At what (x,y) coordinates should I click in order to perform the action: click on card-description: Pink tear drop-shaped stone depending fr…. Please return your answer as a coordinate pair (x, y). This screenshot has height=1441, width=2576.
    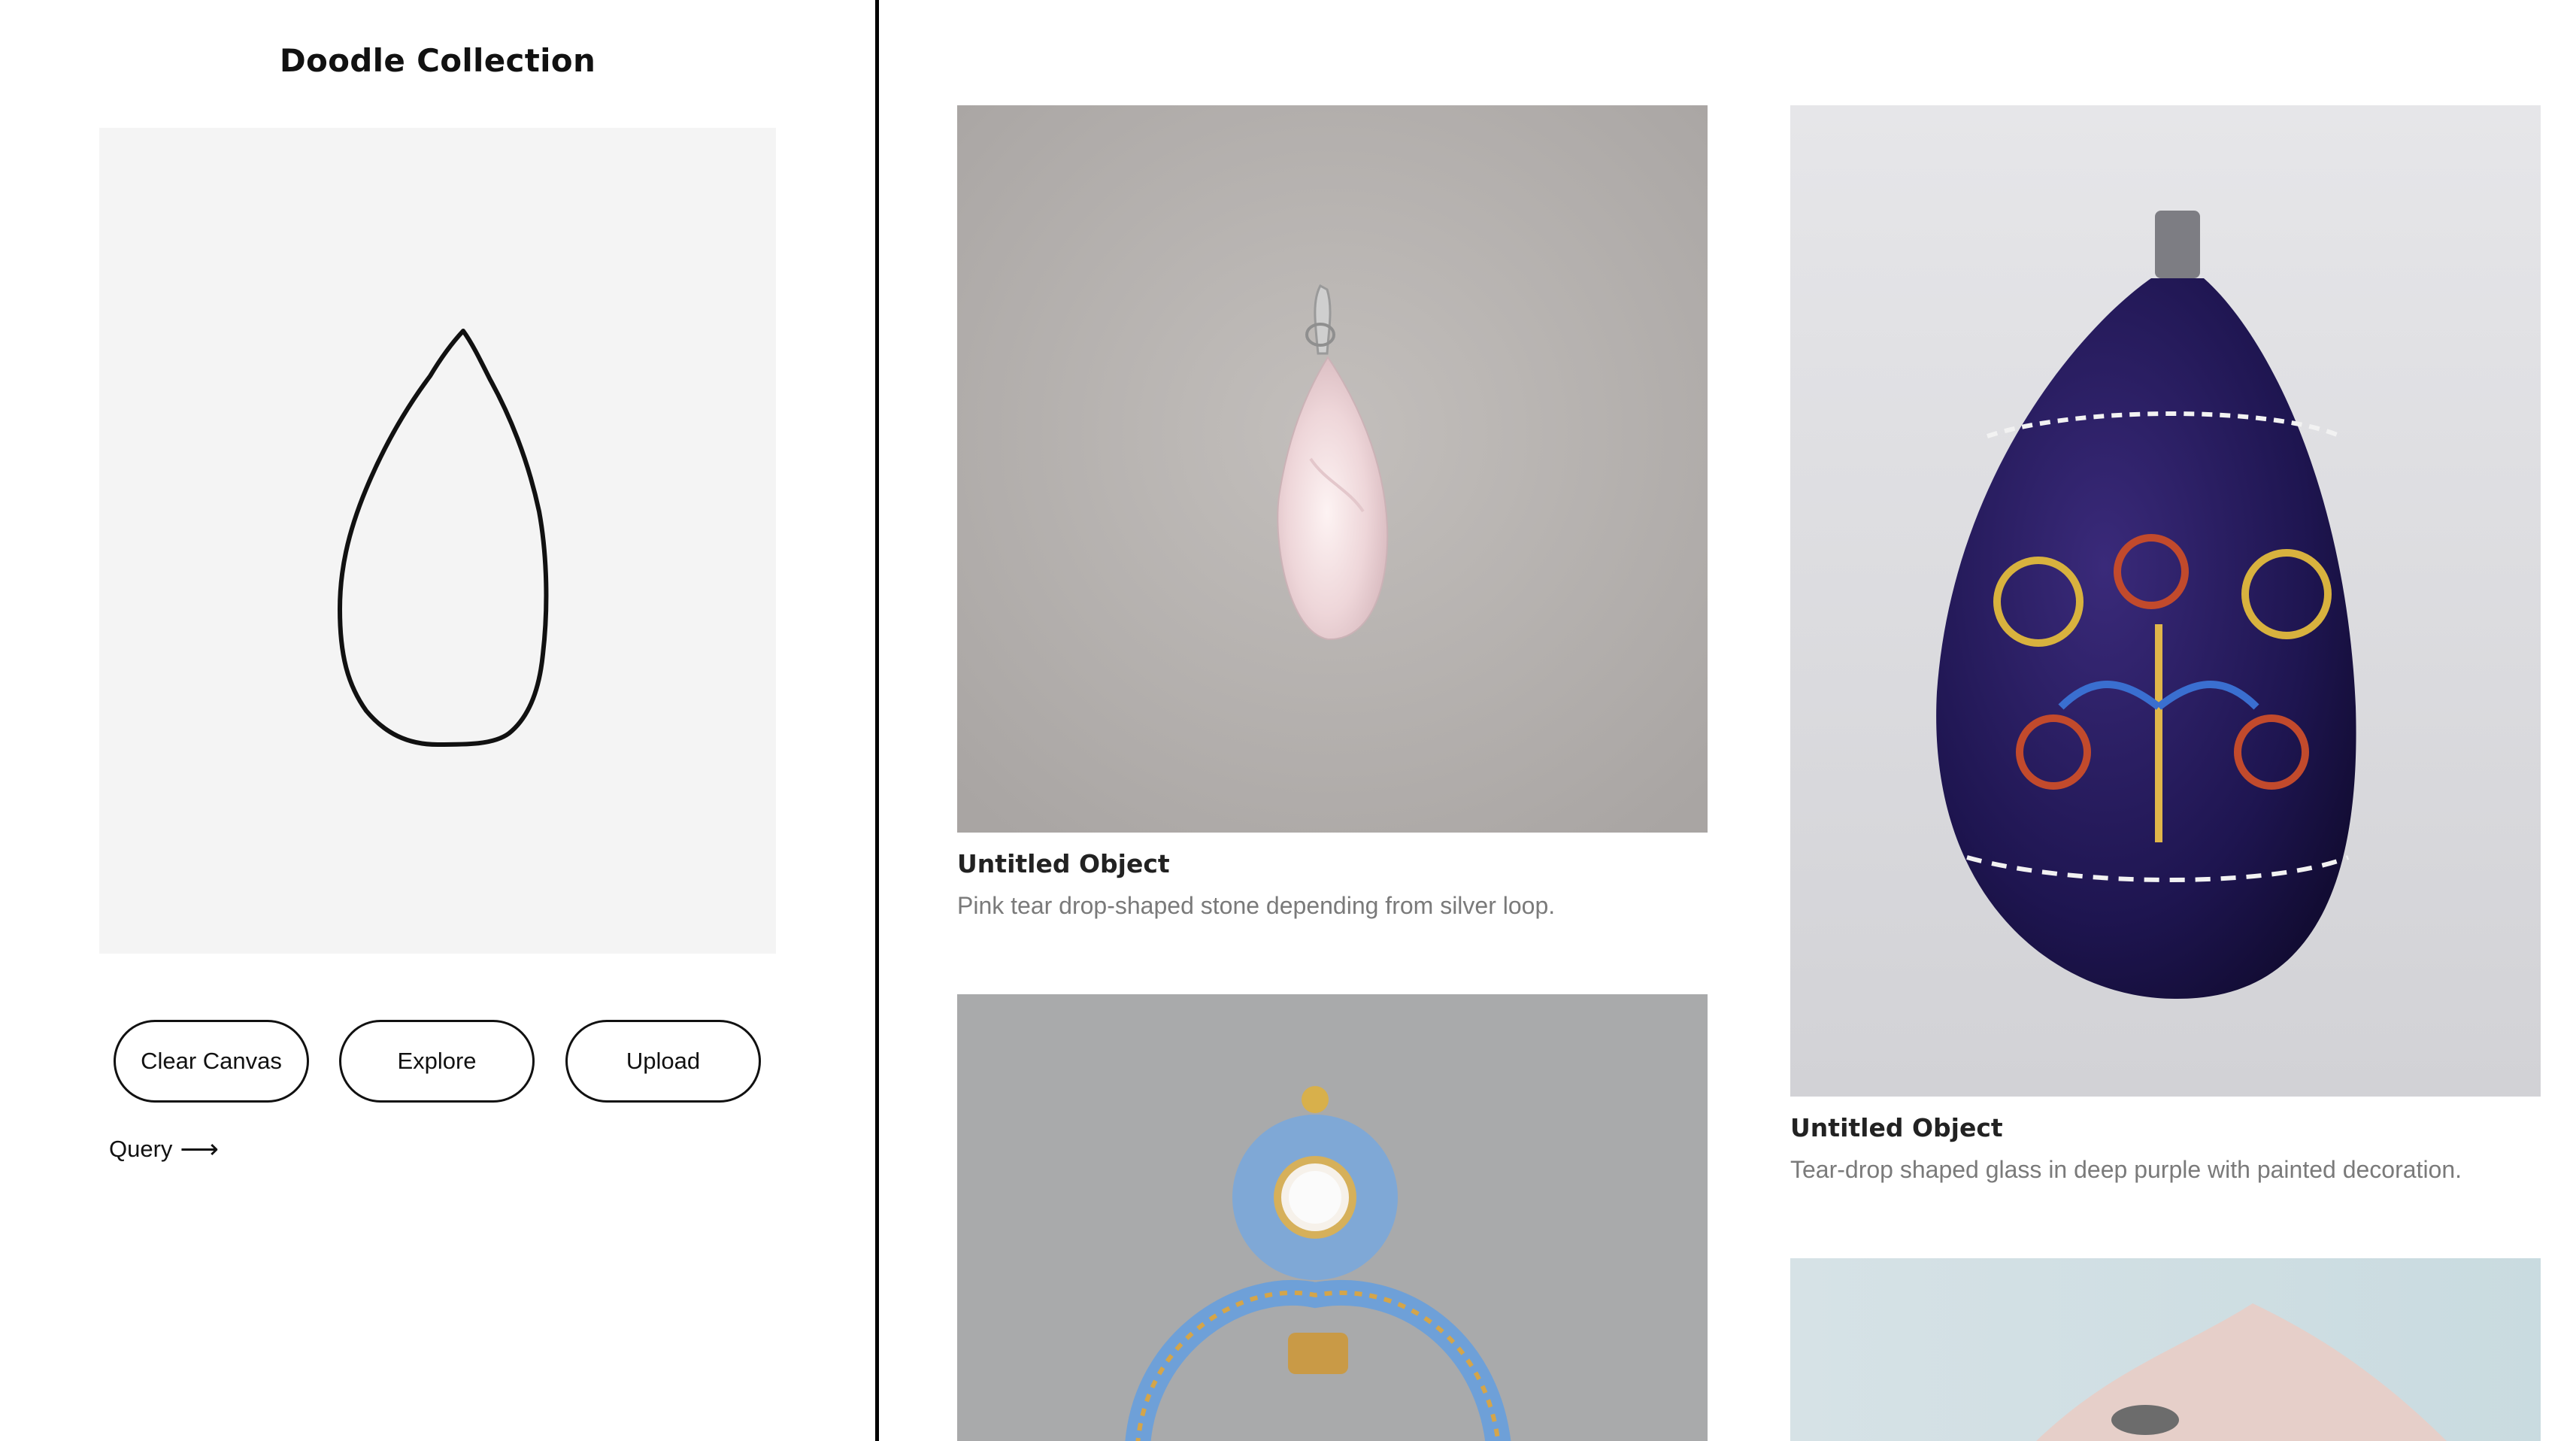
    Looking at the image, I should click on (1256, 905).